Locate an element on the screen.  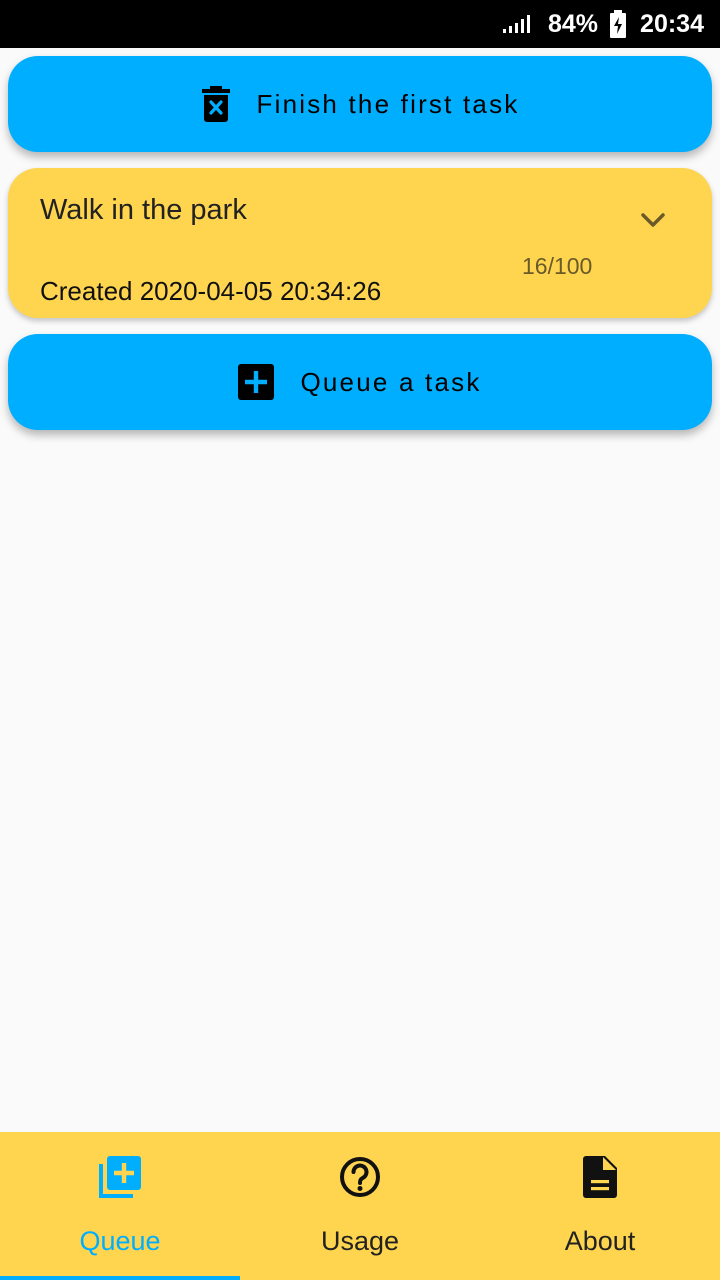
description-icon is located at coordinates (600, 1177).